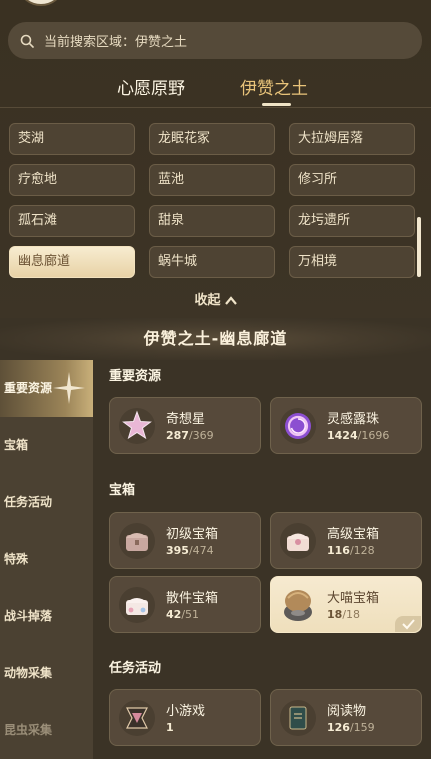 The height and width of the screenshot is (759, 431). I want to click on resource-count: 1, so click(170, 727).